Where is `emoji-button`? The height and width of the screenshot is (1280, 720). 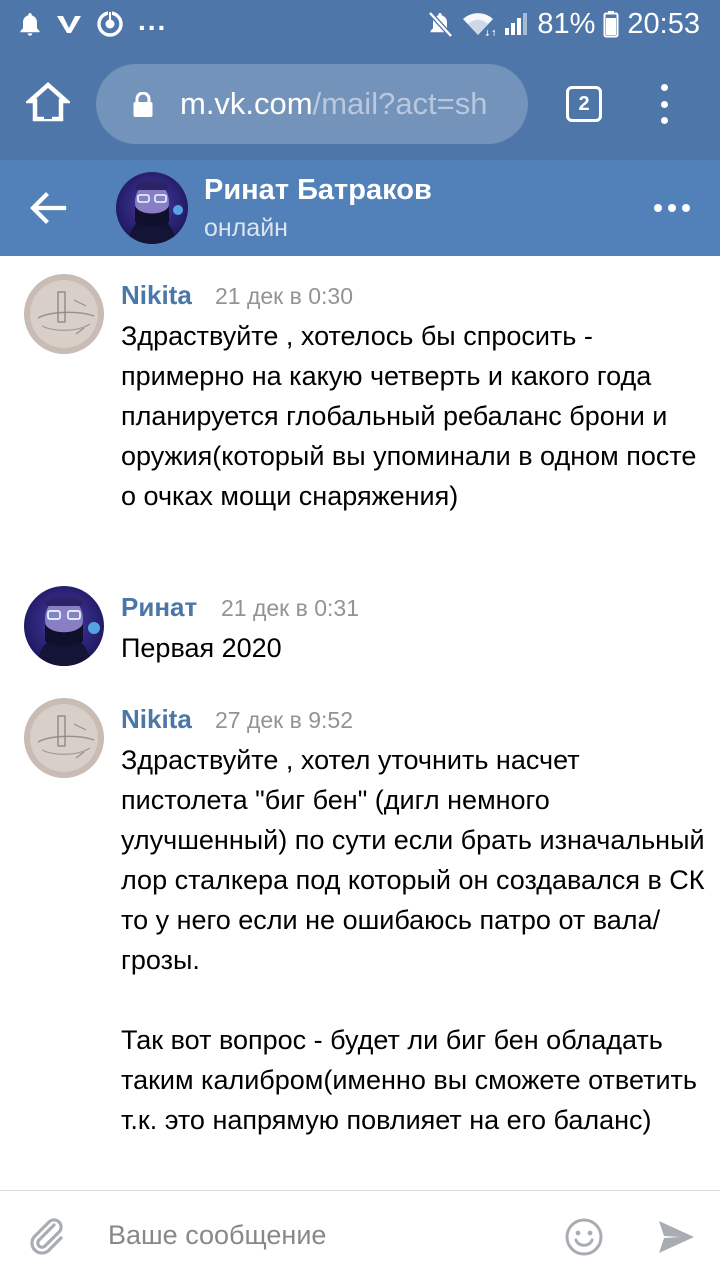
emoji-button is located at coordinates (584, 1237).